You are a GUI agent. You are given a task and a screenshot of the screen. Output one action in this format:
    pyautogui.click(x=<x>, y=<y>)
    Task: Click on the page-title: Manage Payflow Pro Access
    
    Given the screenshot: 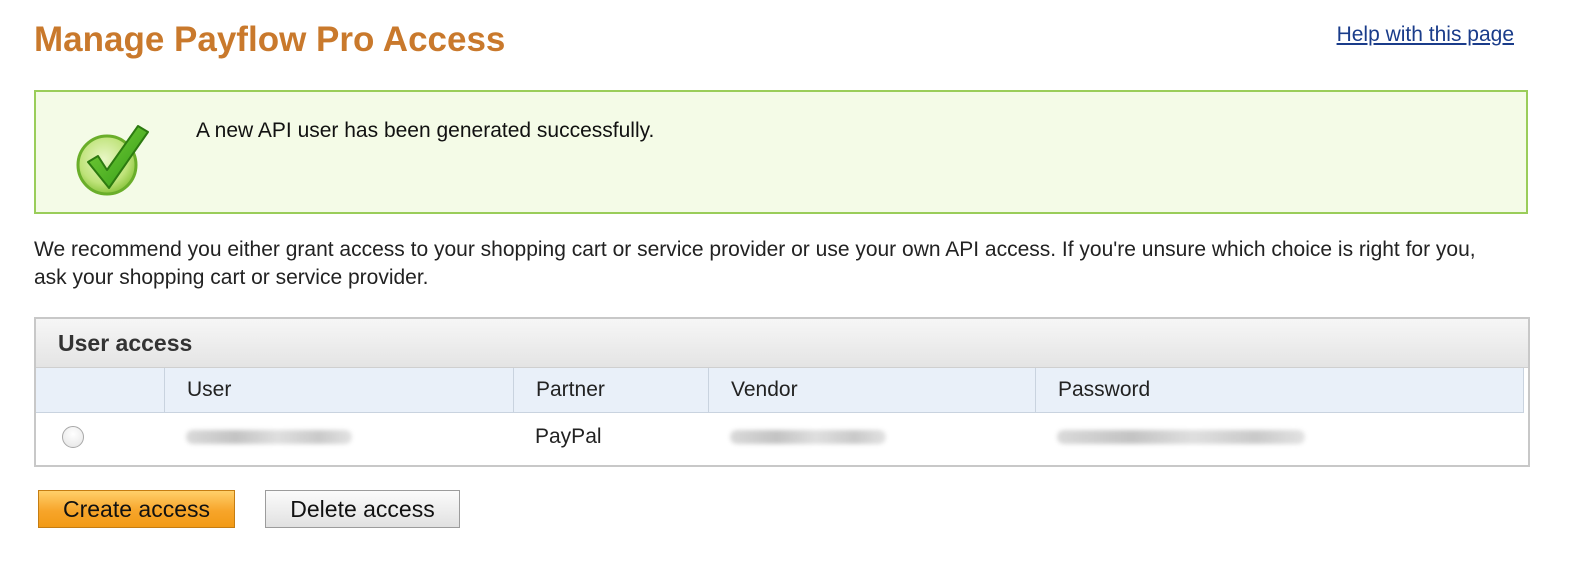 What is the action you would take?
    pyautogui.click(x=270, y=39)
    